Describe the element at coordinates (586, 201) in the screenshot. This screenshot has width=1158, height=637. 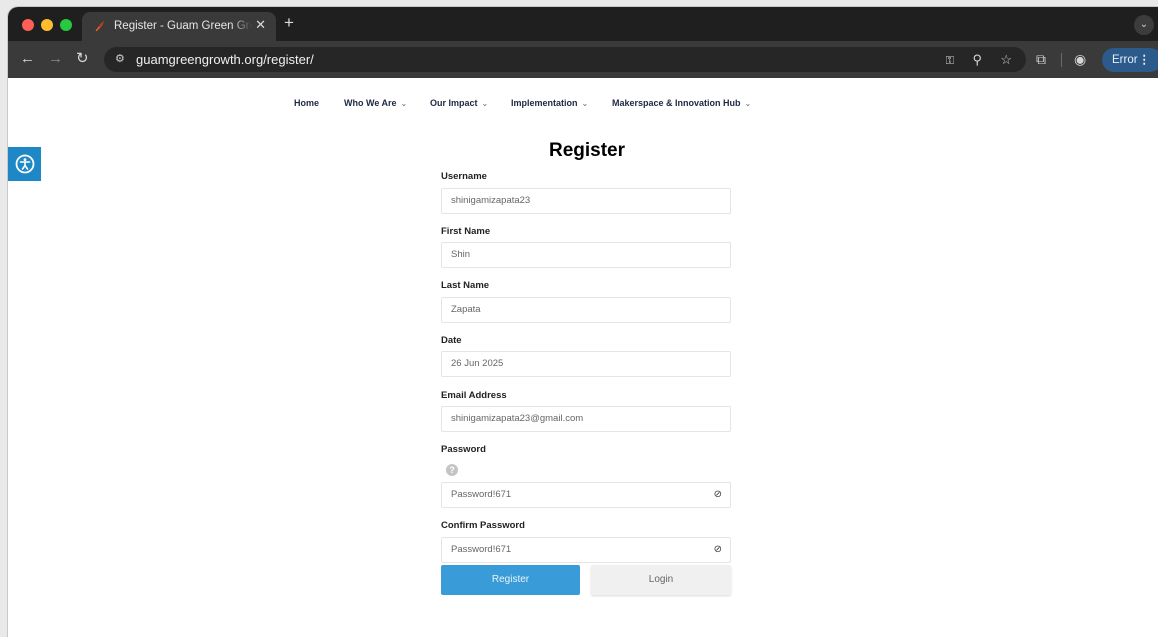
I see `username-input: shinigamizapata23` at that location.